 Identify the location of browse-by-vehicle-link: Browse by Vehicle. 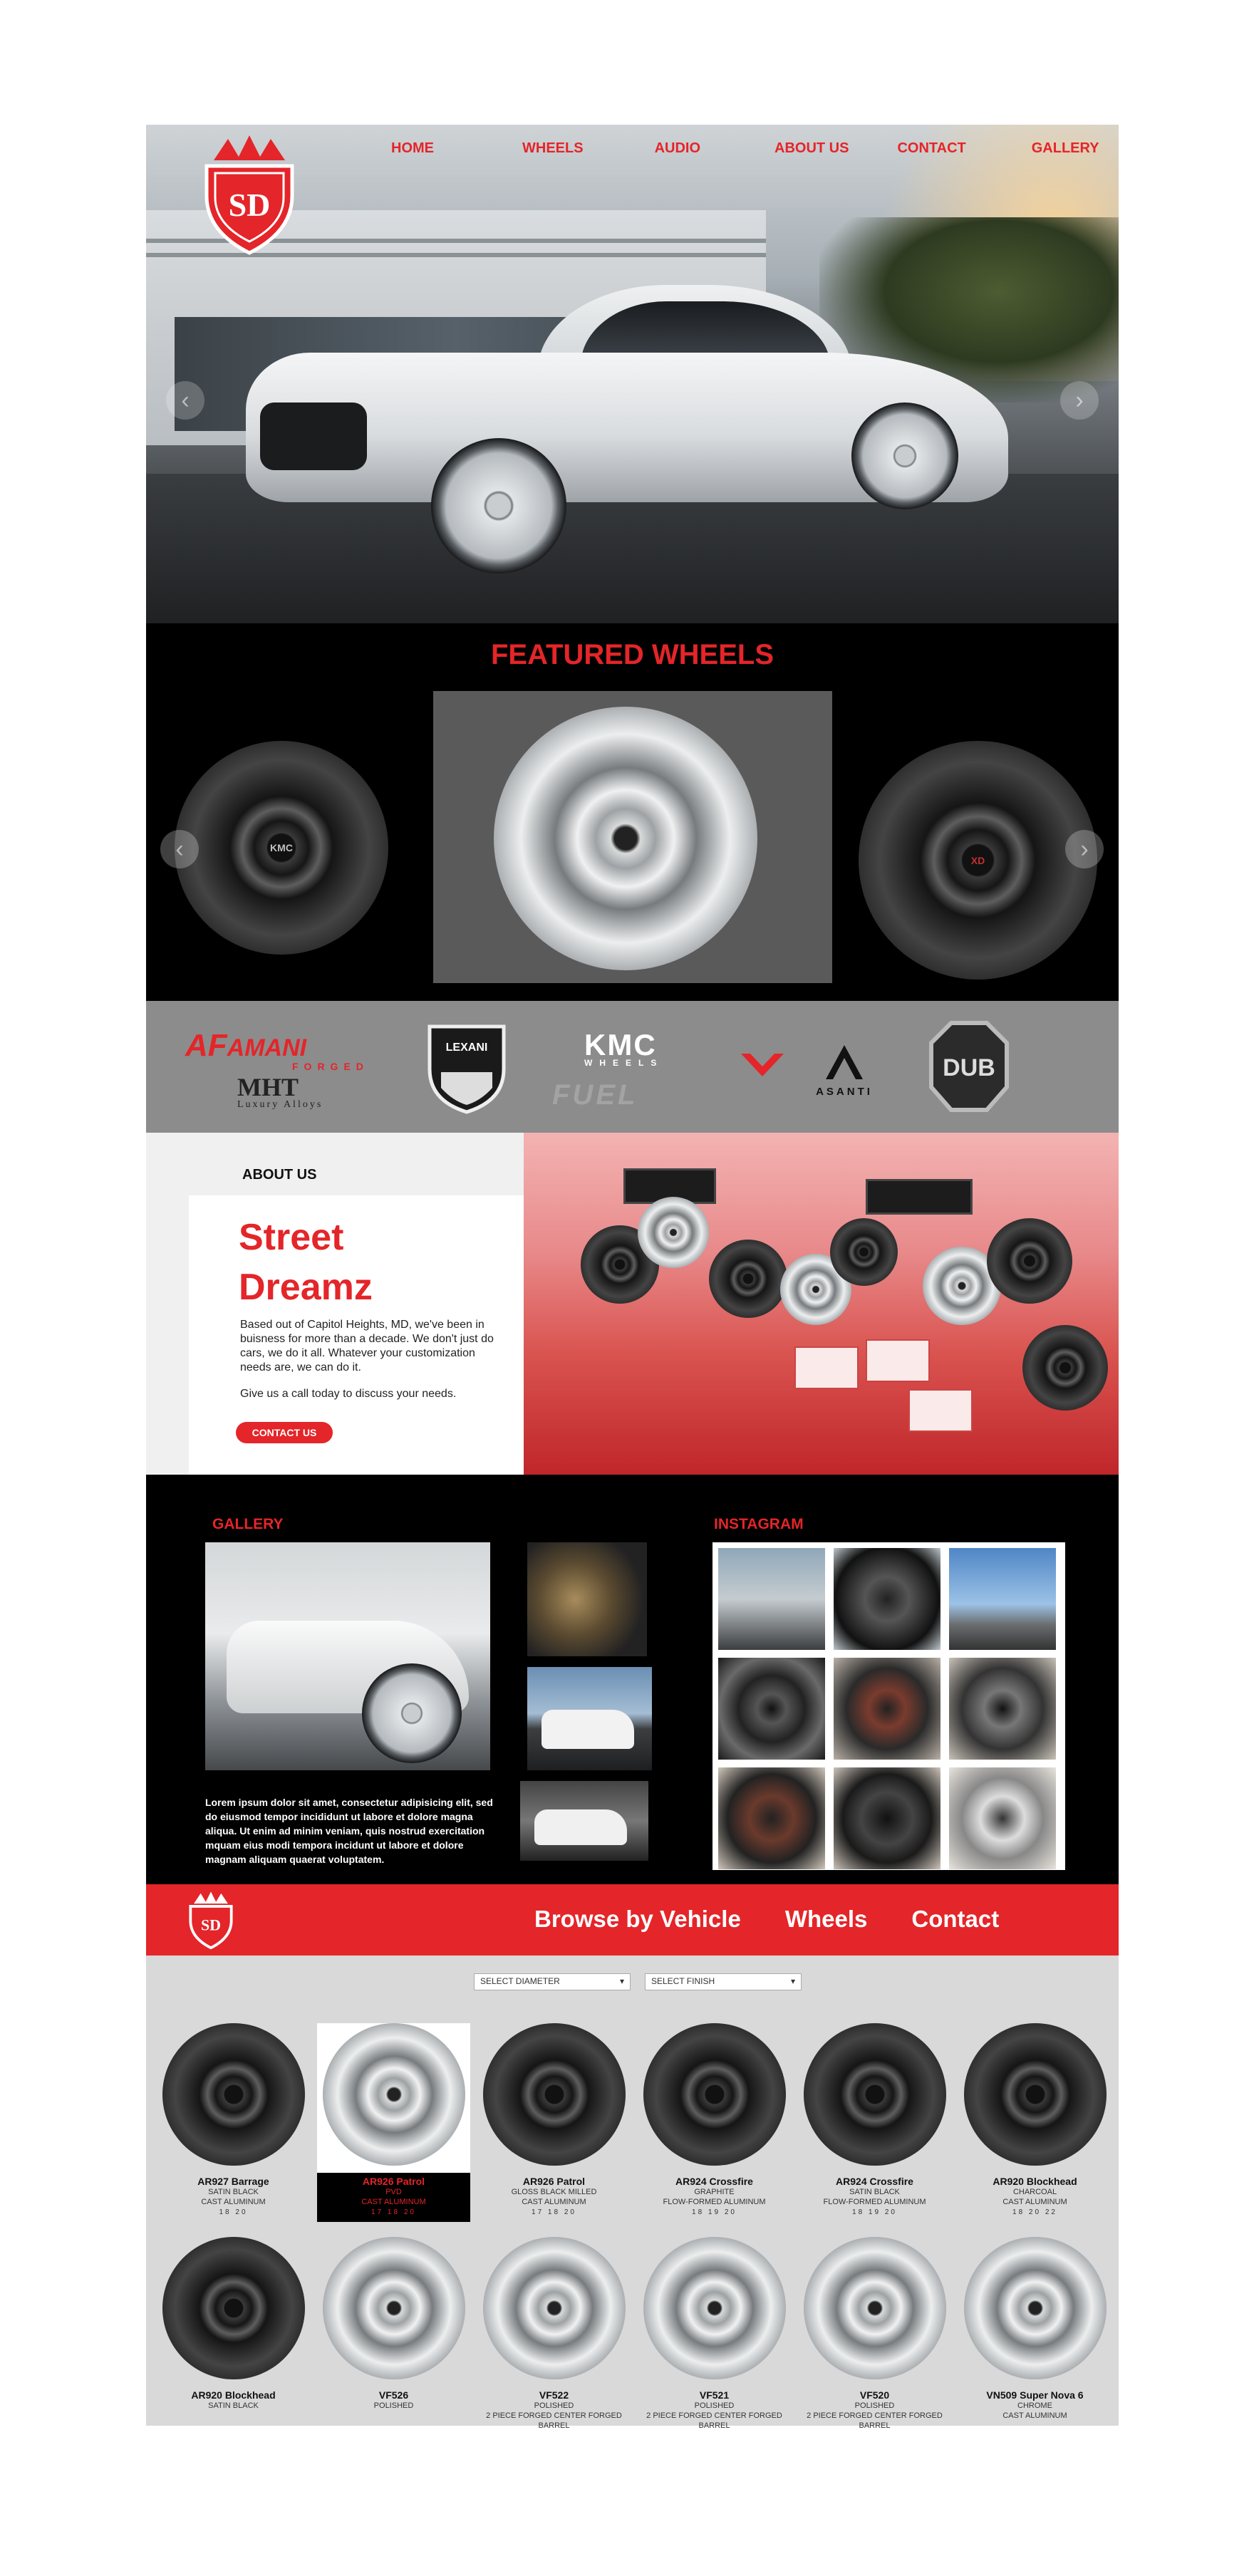
(637, 1919).